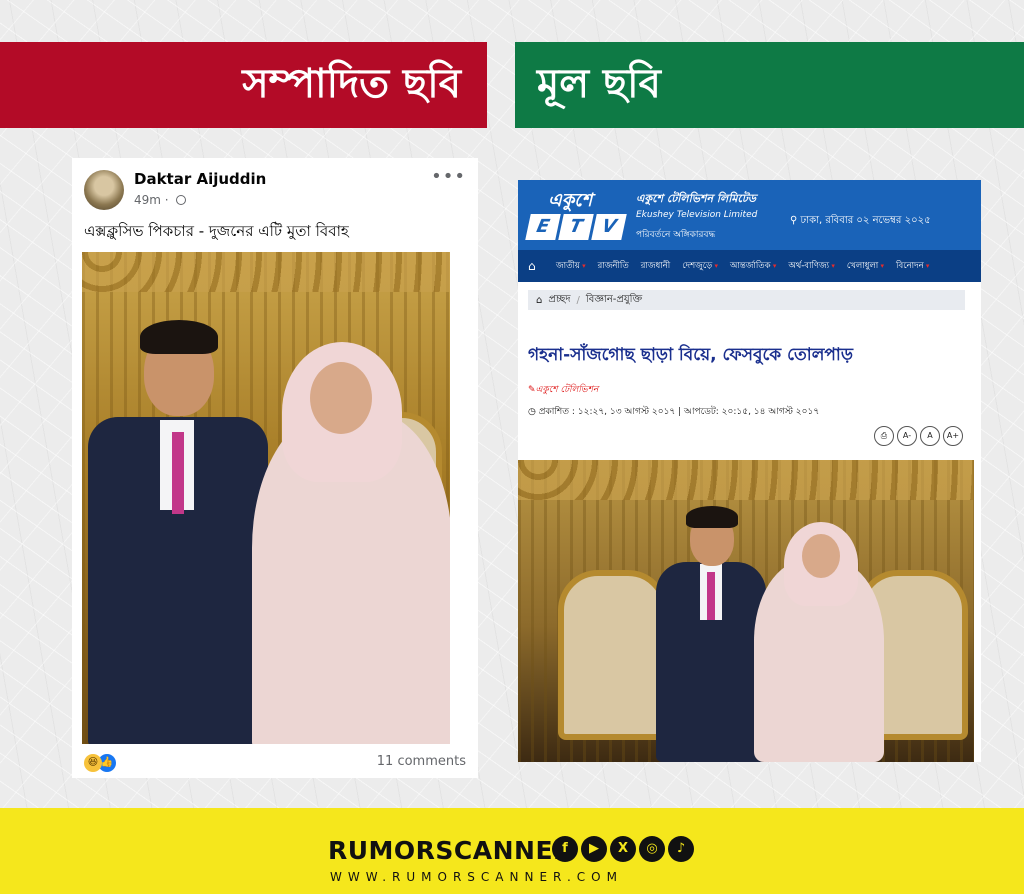  Describe the element at coordinates (421, 761) in the screenshot. I see `comments-count: 11 comments` at that location.